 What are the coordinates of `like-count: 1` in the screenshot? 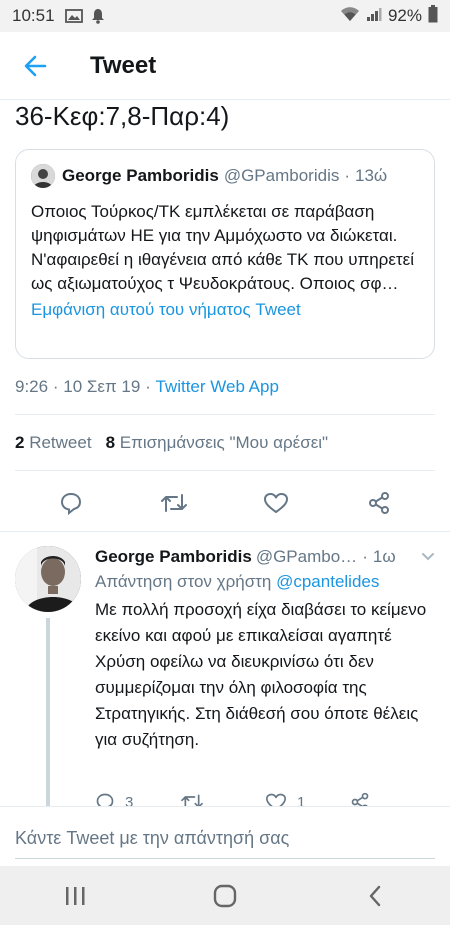 It's located at (301, 800).